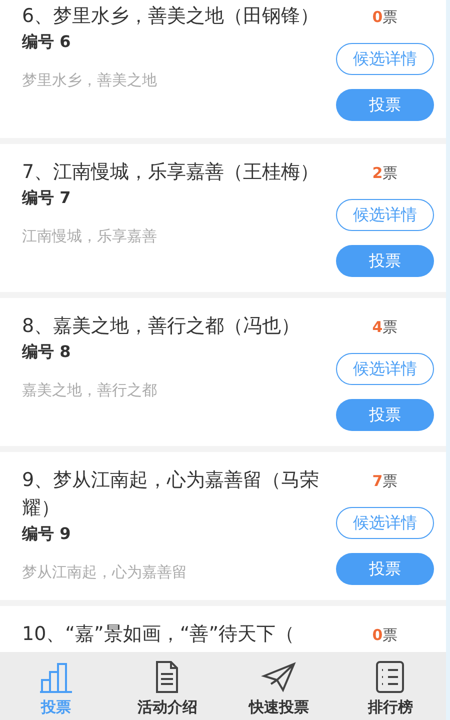 The width and height of the screenshot is (450, 720). I want to click on tab-bar-item: 投票, so click(56, 686).